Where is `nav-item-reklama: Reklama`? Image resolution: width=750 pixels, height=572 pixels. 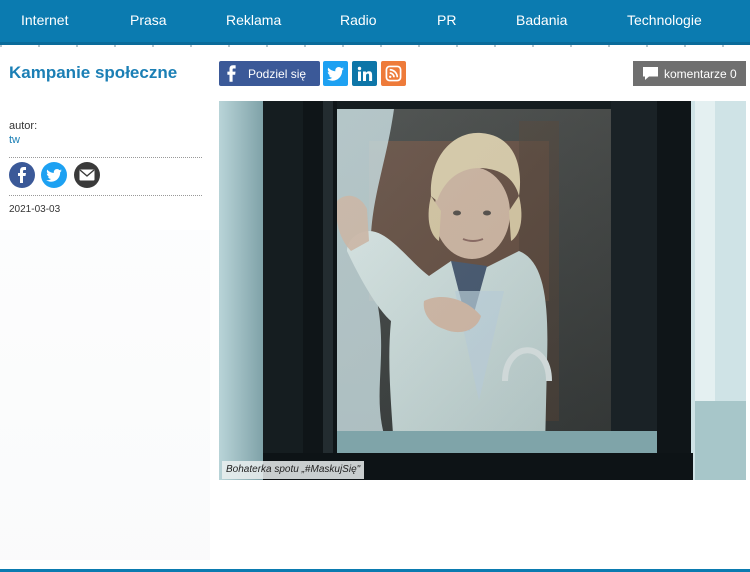 nav-item-reklama: Reklama is located at coordinates (253, 20).